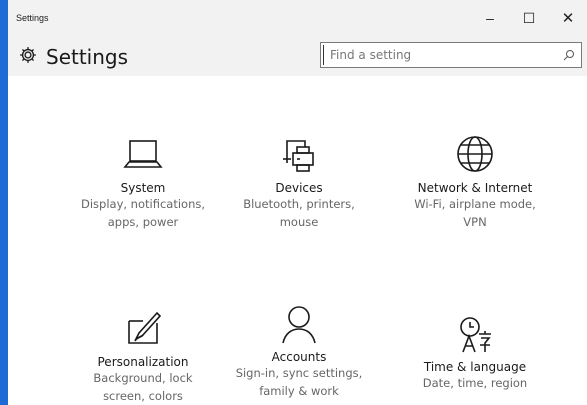 The width and height of the screenshot is (587, 405). What do you see at coordinates (32, 18) in the screenshot?
I see `window-title: Settings` at bounding box center [32, 18].